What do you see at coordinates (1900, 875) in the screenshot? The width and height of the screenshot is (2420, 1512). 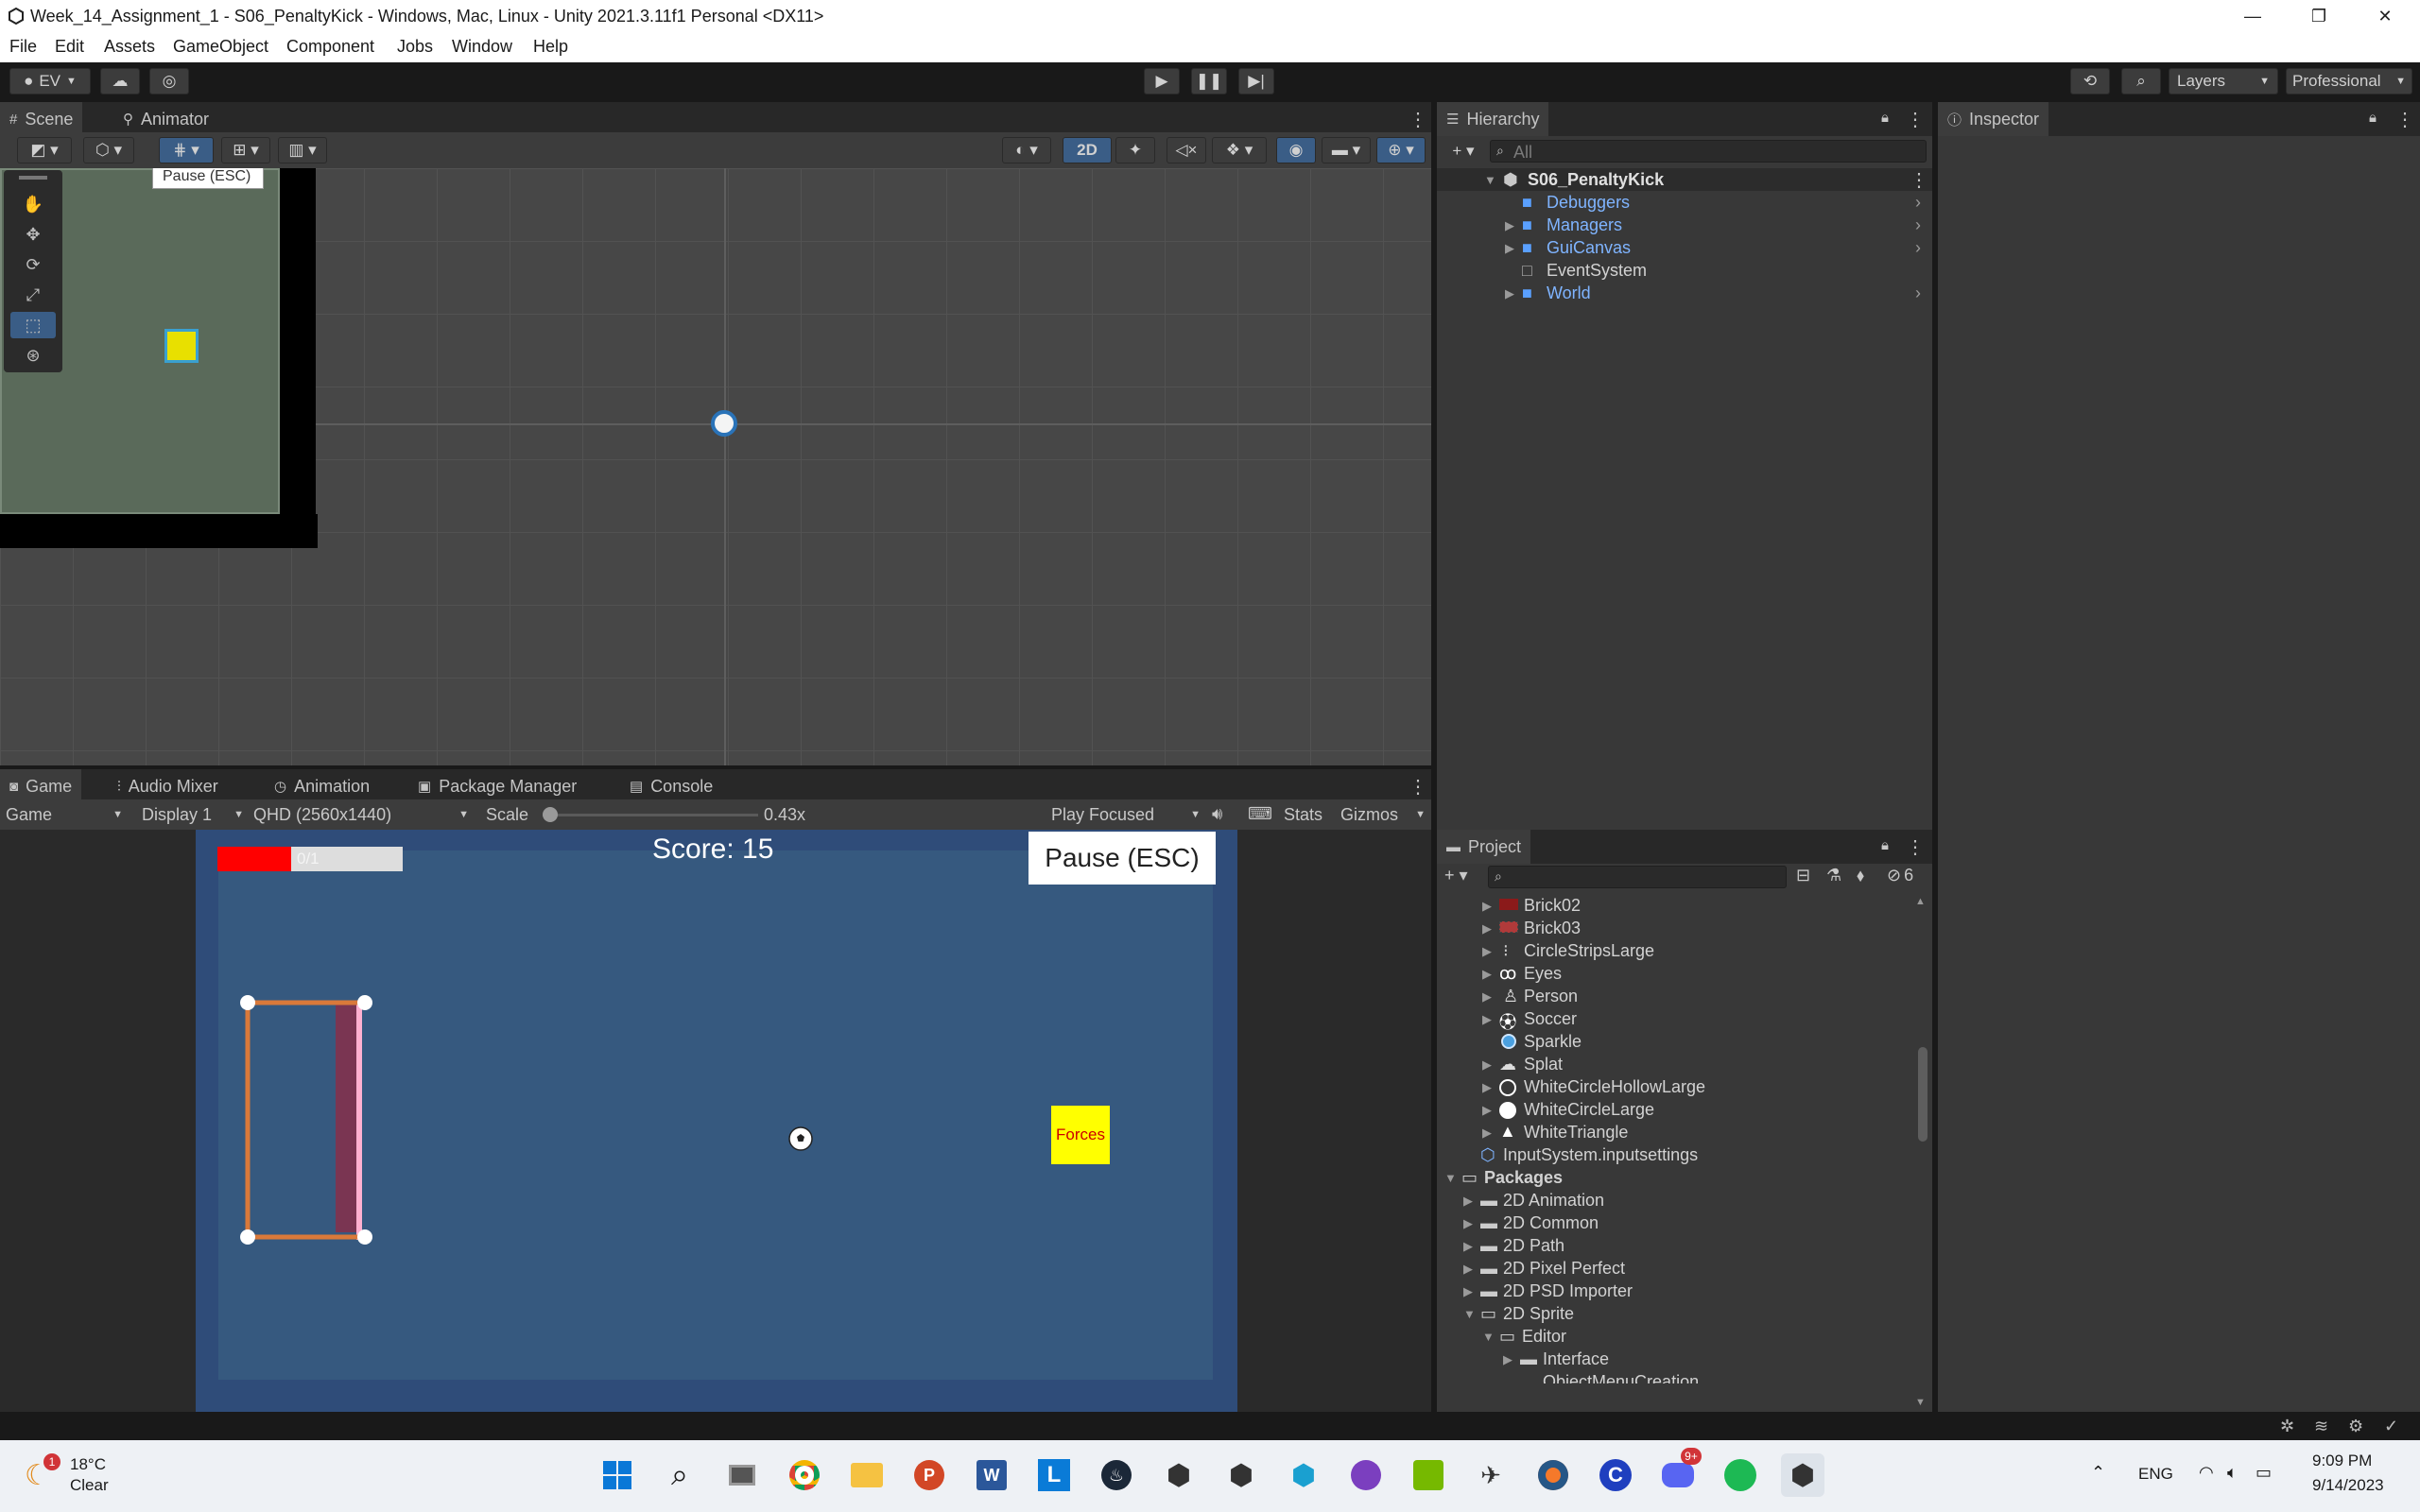 I see `hidden-packages-toggle: ⊘ 6` at bounding box center [1900, 875].